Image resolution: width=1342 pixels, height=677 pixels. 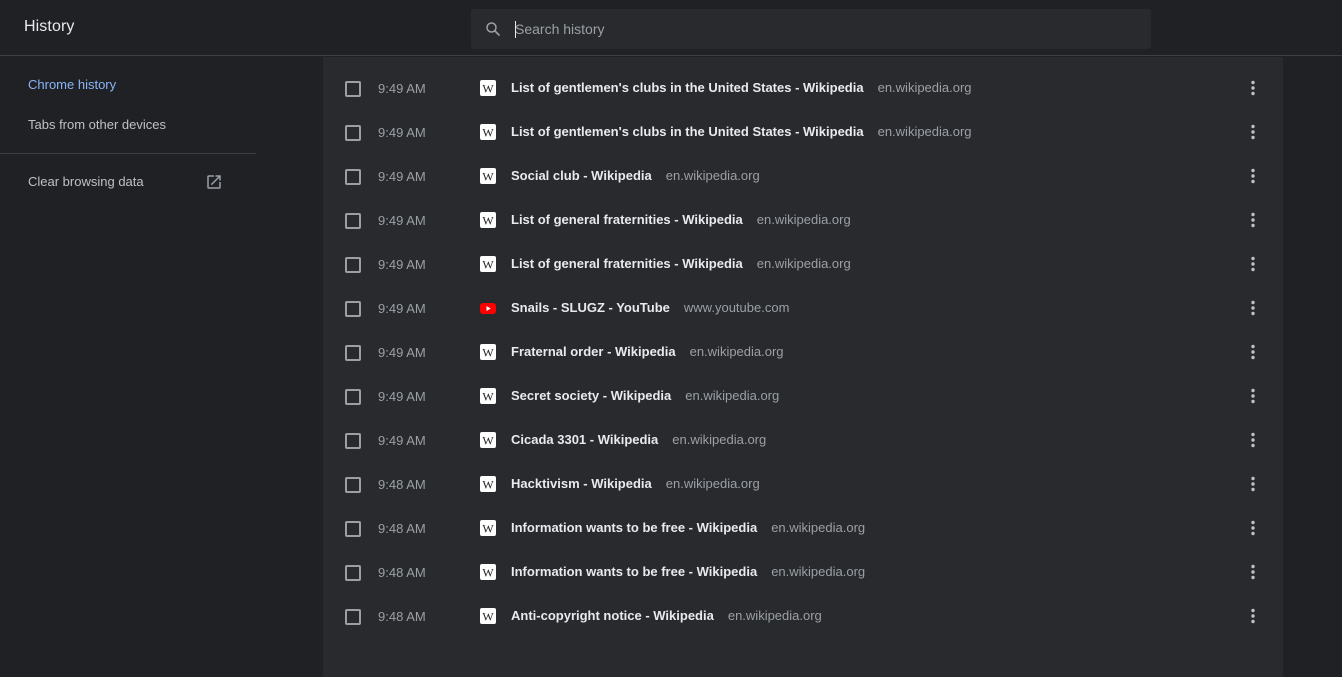 I want to click on open-in-new-icon, so click(x=214, y=182).